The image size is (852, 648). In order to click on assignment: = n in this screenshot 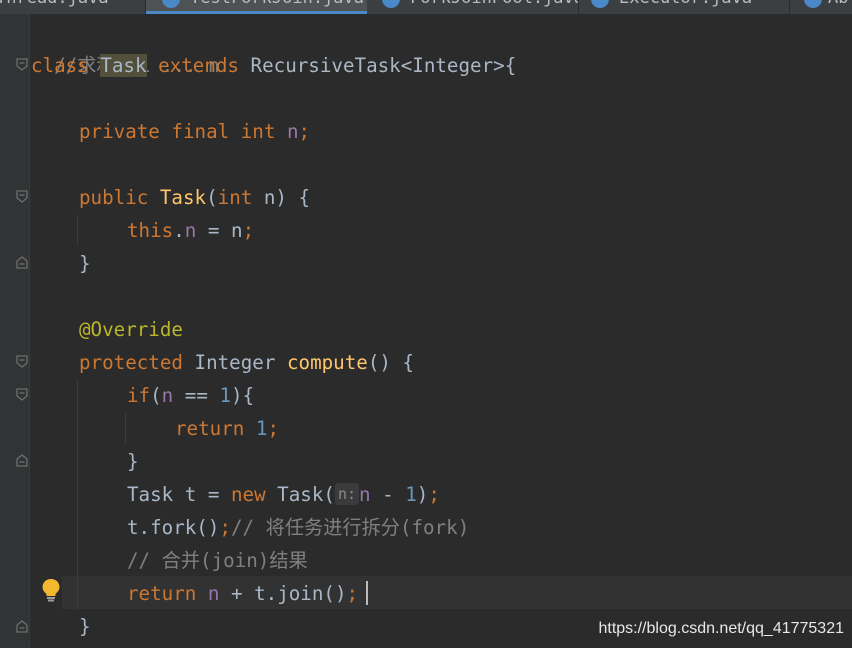, I will do `click(219, 230)`.